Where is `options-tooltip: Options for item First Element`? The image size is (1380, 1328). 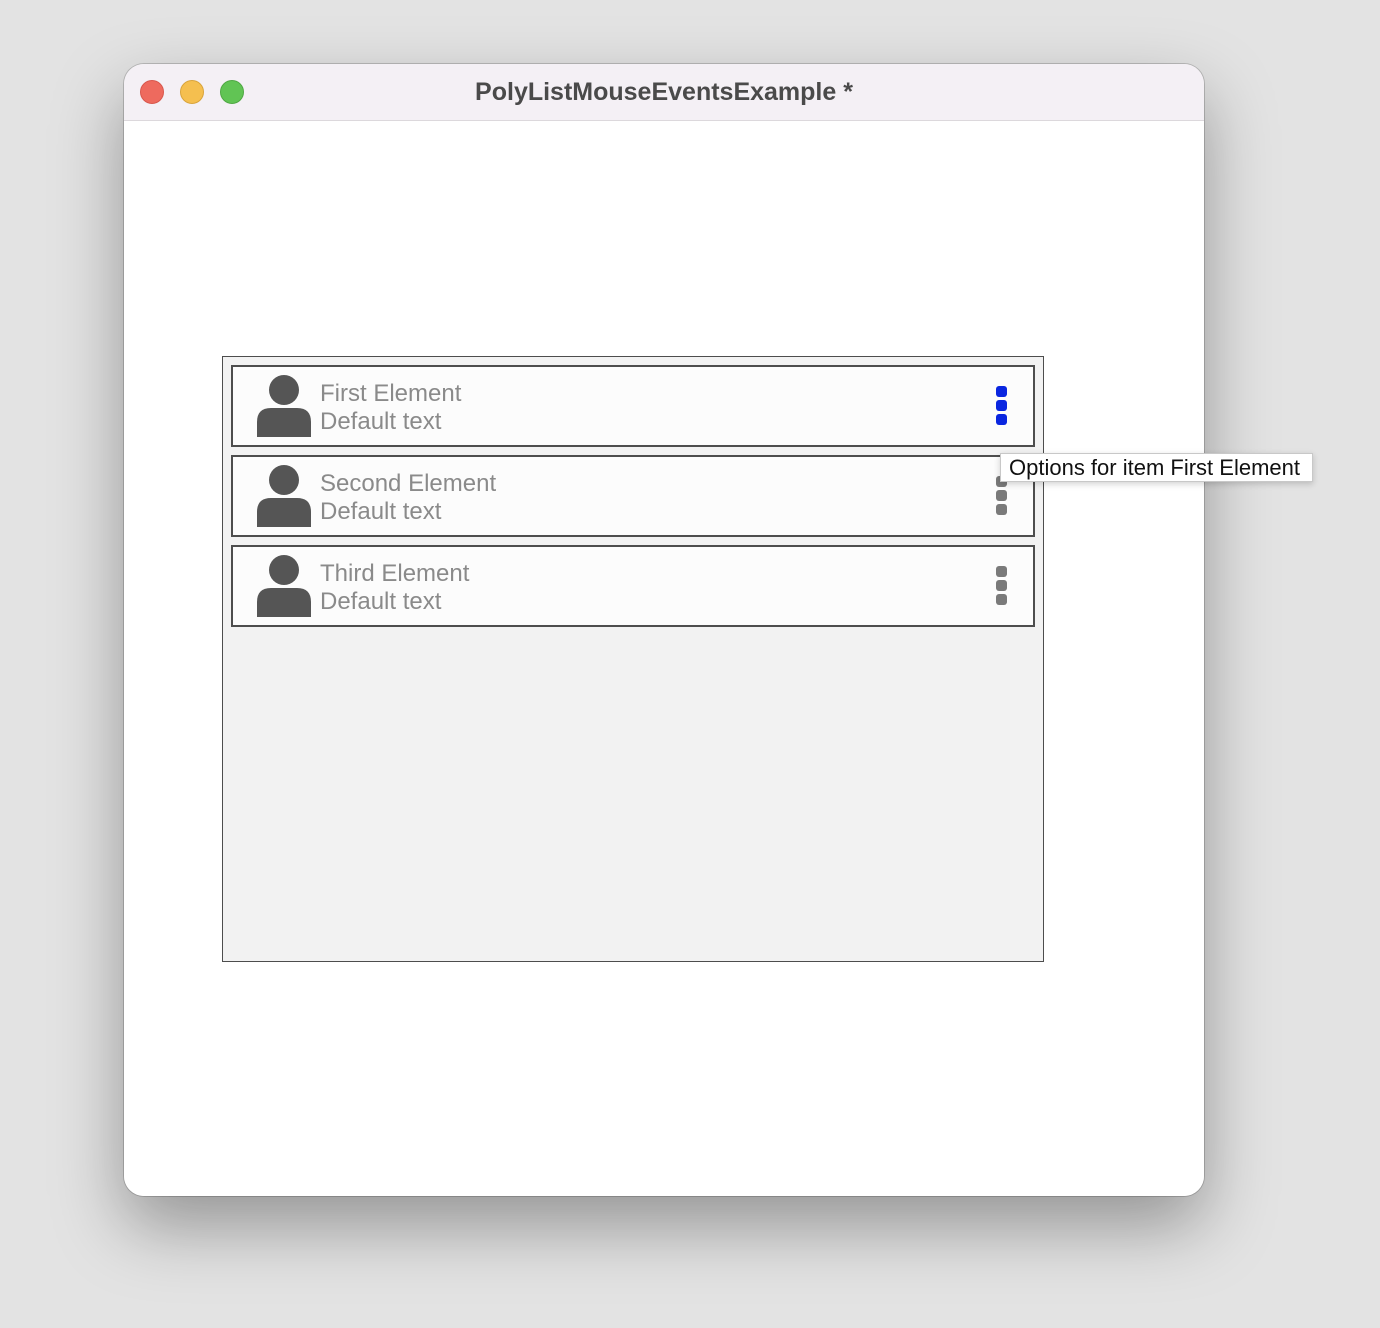 options-tooltip: Options for item First Element is located at coordinates (1156, 467).